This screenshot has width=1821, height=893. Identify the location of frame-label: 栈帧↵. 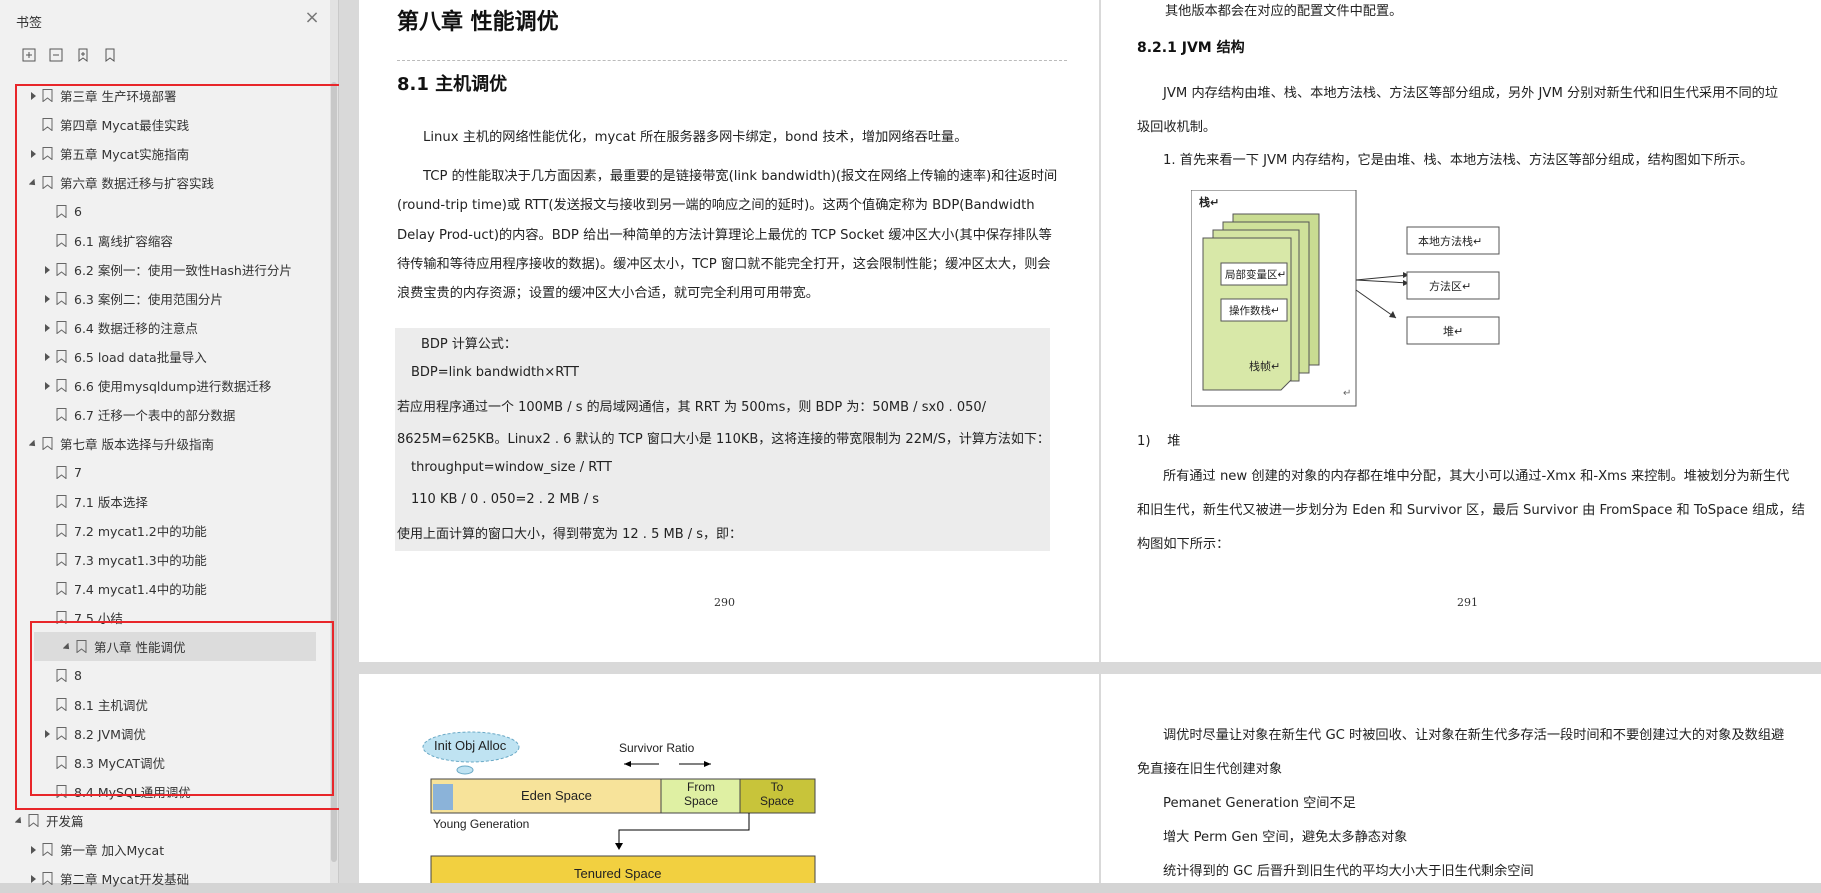
(1265, 366).